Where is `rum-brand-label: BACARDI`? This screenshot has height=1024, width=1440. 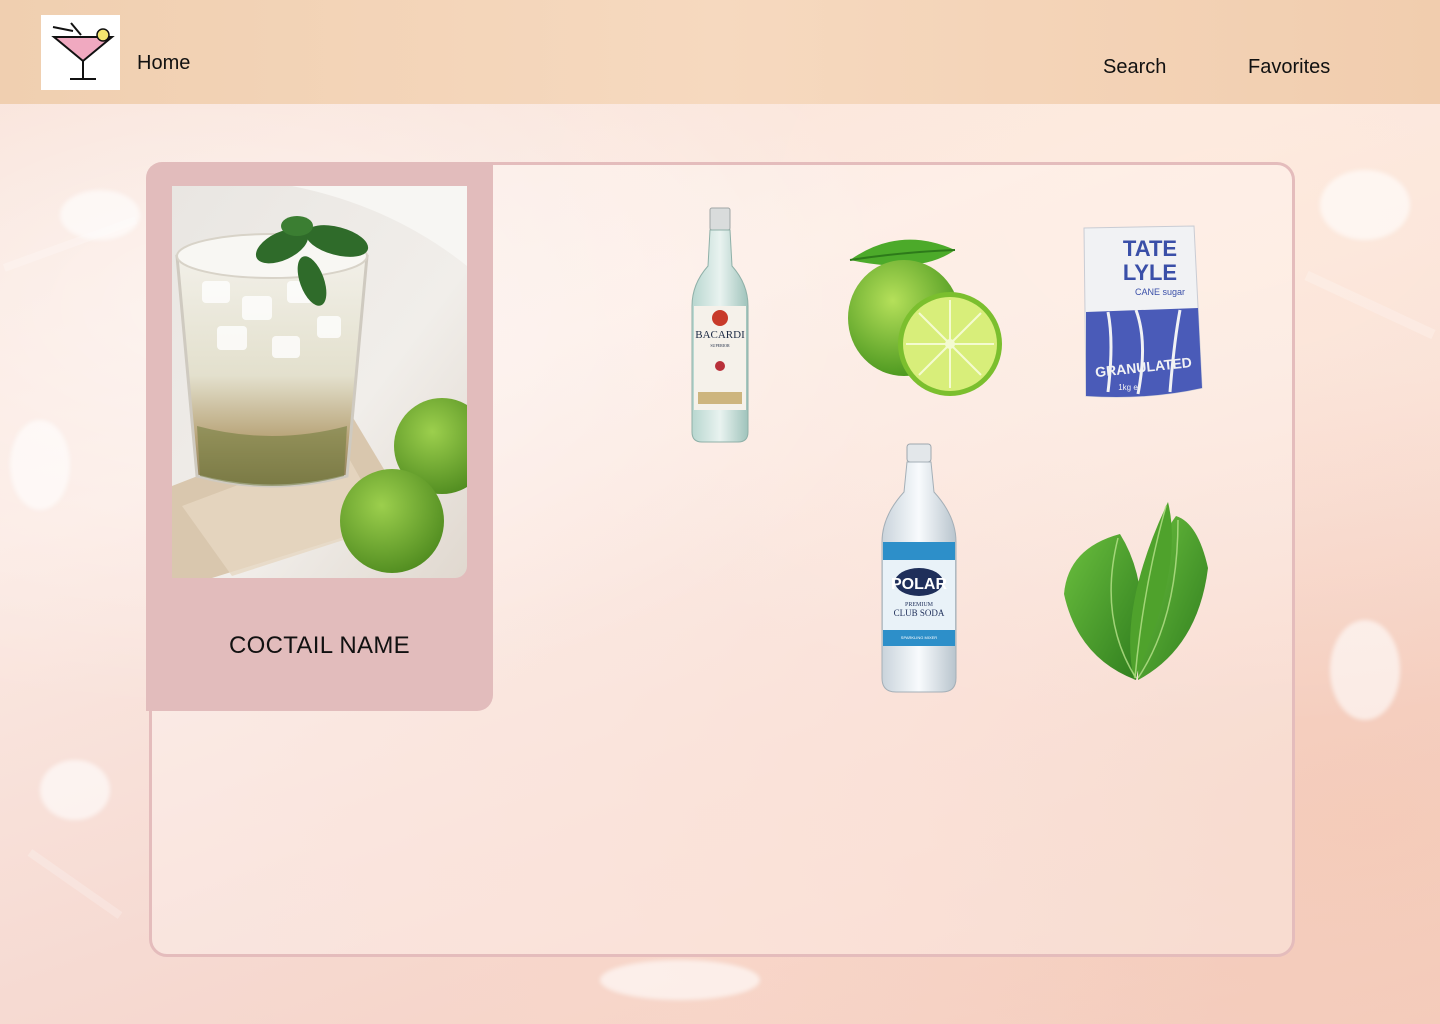
rum-brand-label: BACARDI is located at coordinates (720, 335).